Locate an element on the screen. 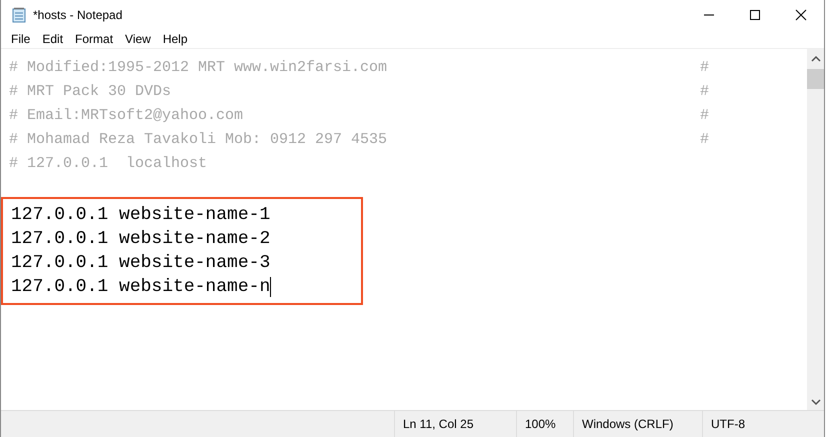 This screenshot has width=827, height=437. host-entry: 127.0.0.1 website-name-n is located at coordinates (140, 287).